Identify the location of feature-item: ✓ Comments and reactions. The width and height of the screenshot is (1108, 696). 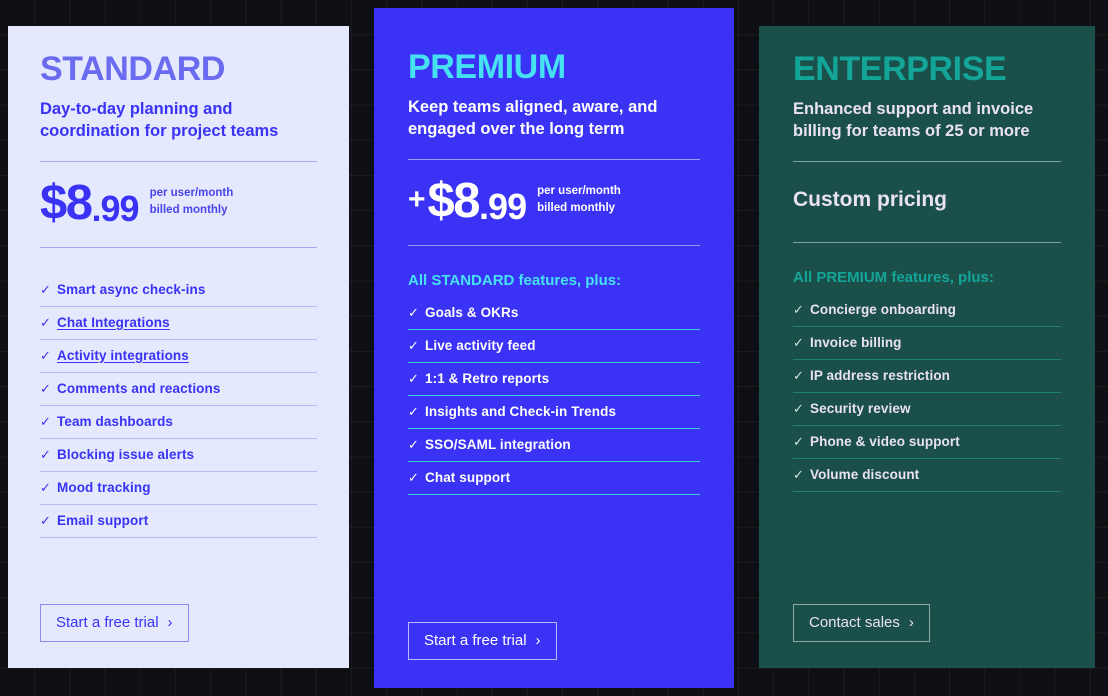
(178, 389).